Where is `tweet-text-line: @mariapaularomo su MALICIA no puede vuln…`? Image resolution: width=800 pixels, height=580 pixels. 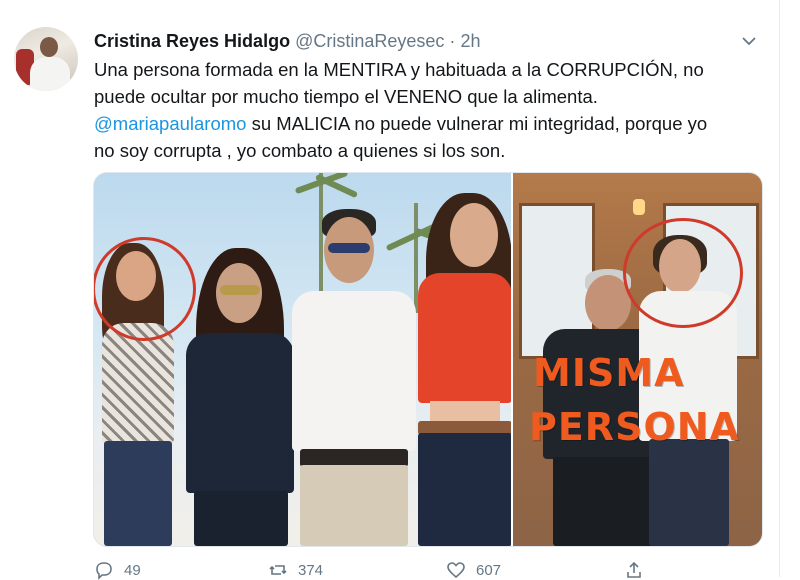
tweet-text-line: @mariapaularomo su MALICIA no puede vuln… is located at coordinates (429, 123).